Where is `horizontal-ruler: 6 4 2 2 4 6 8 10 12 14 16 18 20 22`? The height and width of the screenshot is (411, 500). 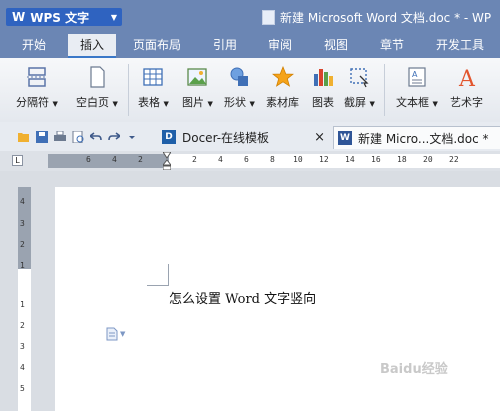 horizontal-ruler: 6 4 2 2 4 6 8 10 12 14 16 18 20 22 is located at coordinates (274, 161).